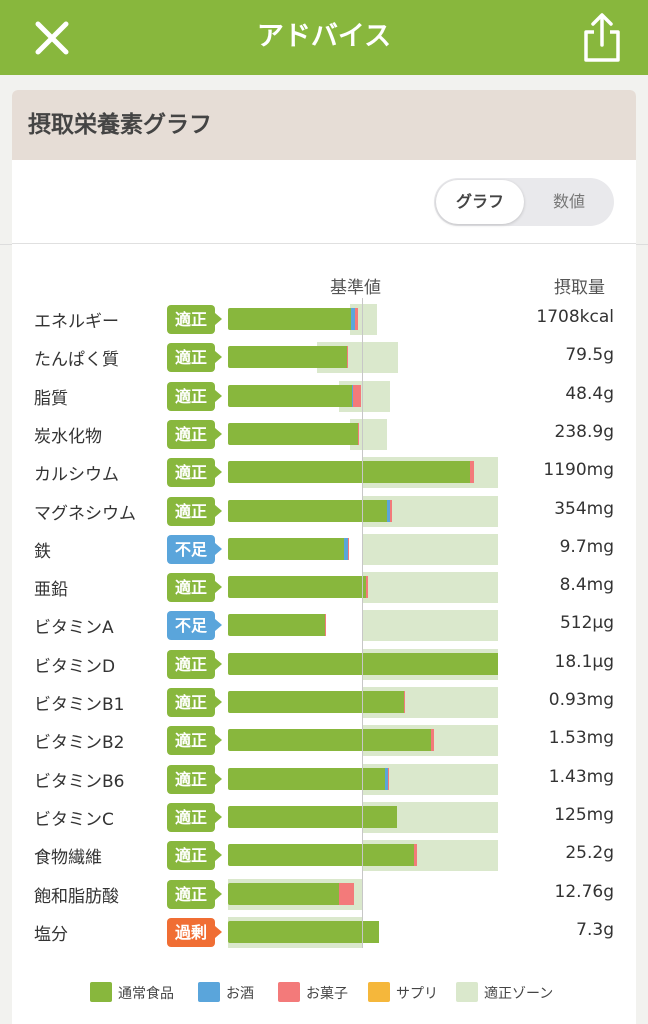  I want to click on page-divider-right, so click(642, 244).